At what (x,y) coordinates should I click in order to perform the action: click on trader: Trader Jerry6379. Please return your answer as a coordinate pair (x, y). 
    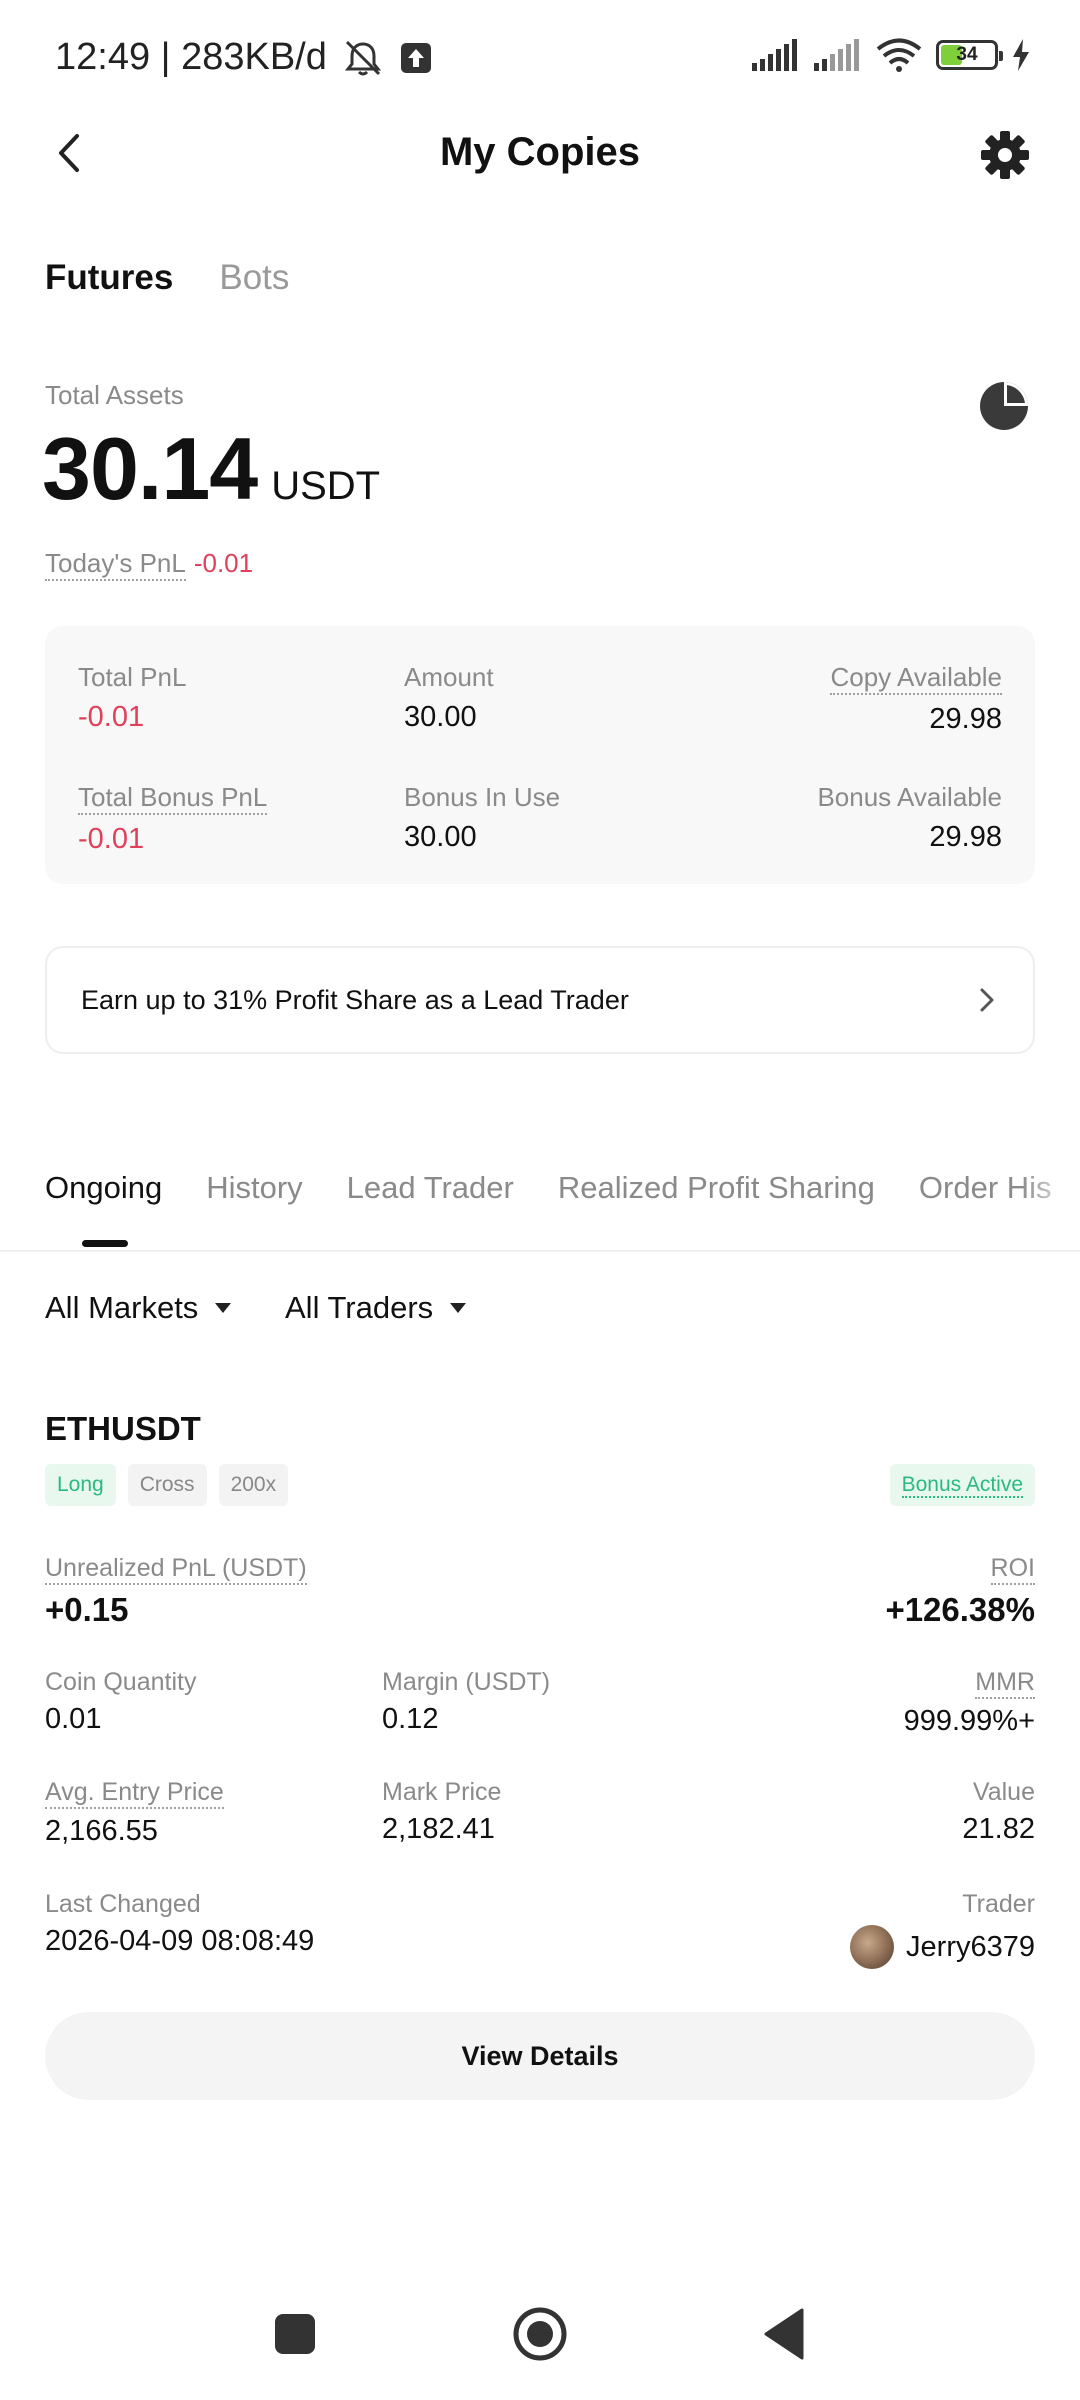
    Looking at the image, I should click on (942, 1929).